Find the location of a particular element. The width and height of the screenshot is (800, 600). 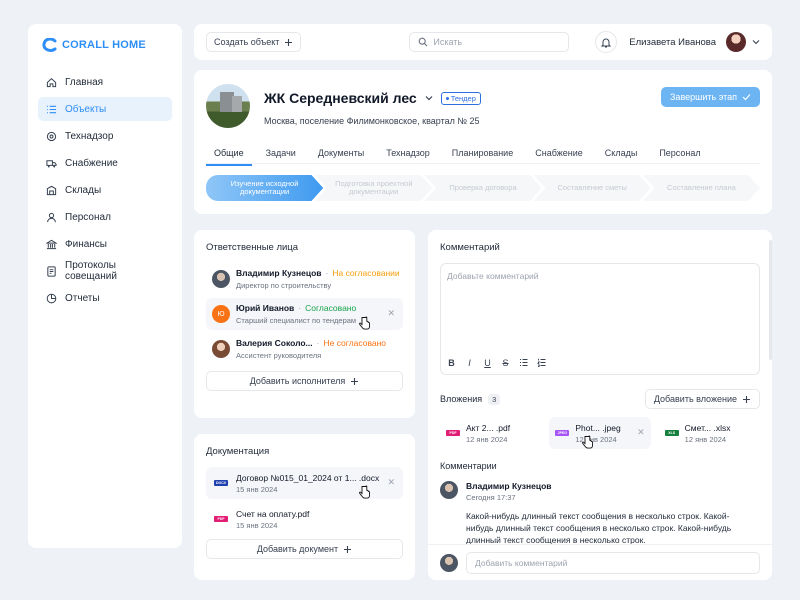

finish-stage-button: Завершить этап is located at coordinates (710, 97).